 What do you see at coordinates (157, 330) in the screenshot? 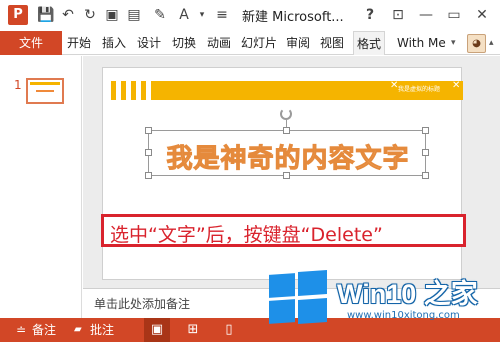
I see `normal-view-icon: ▣` at bounding box center [157, 330].